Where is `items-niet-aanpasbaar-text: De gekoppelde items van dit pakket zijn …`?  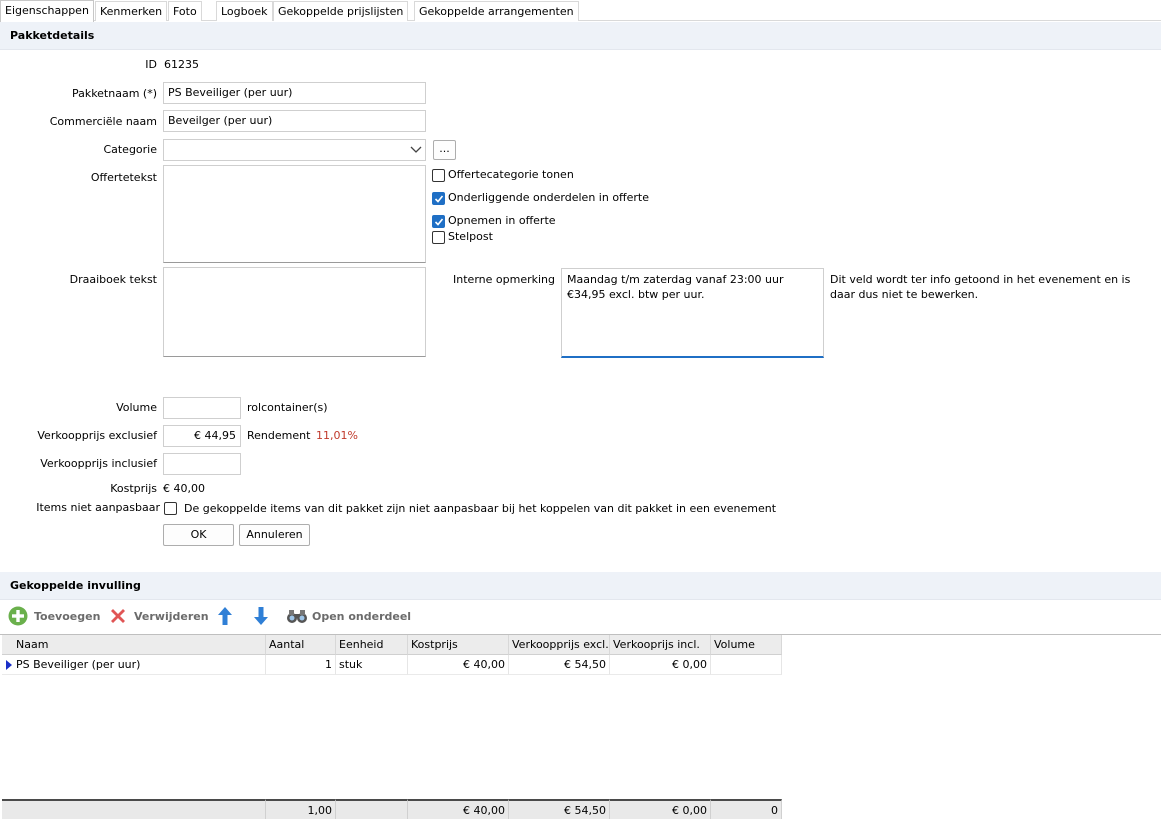 items-niet-aanpasbaar-text: De gekoppelde items van dit pakket zijn … is located at coordinates (480, 508).